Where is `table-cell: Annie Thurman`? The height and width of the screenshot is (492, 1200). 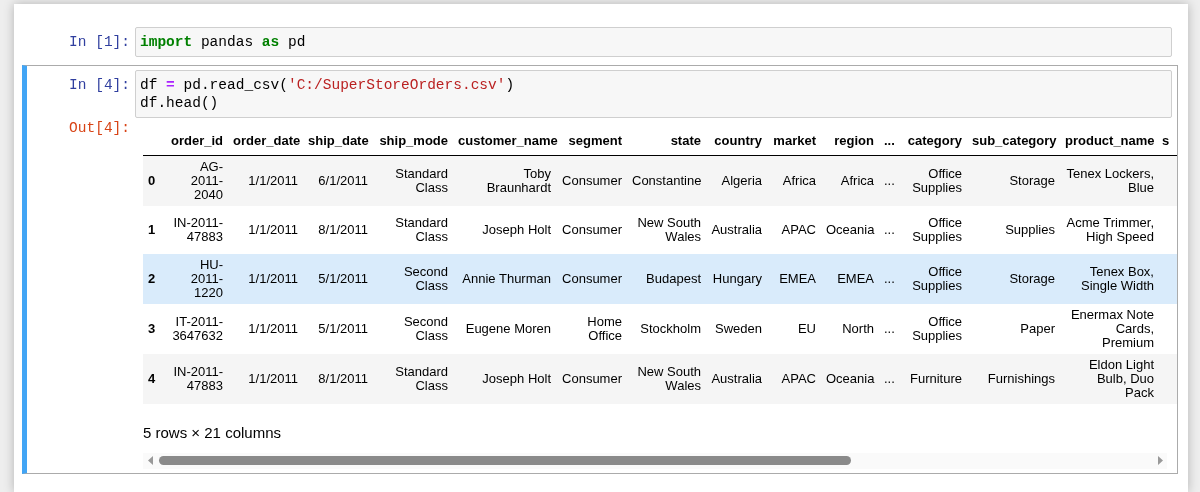 table-cell: Annie Thurman is located at coordinates (504, 279).